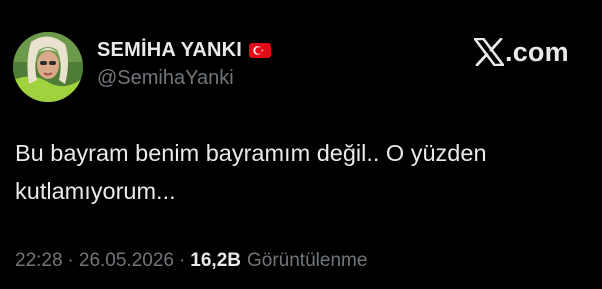 The image size is (602, 289). I want to click on brand-watermark: .com, so click(521, 52).